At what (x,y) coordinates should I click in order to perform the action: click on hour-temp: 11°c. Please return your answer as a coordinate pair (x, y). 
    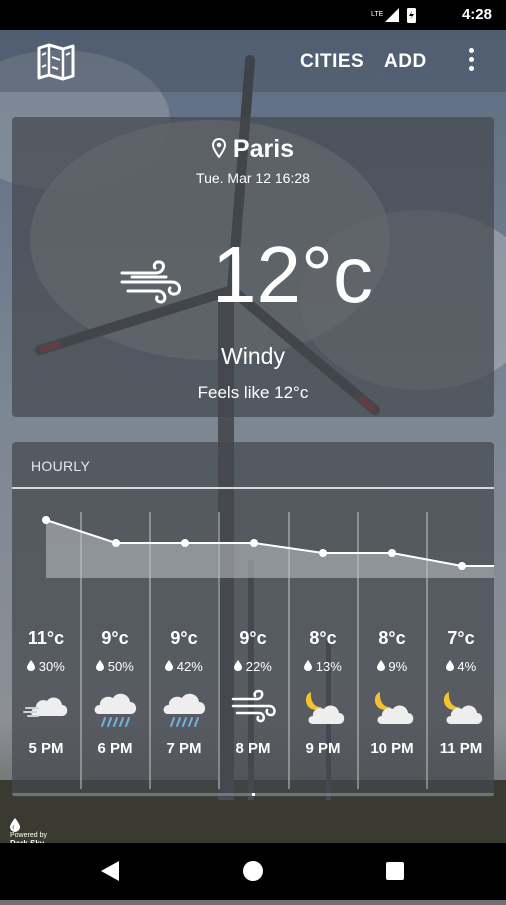
    Looking at the image, I should click on (46, 638).